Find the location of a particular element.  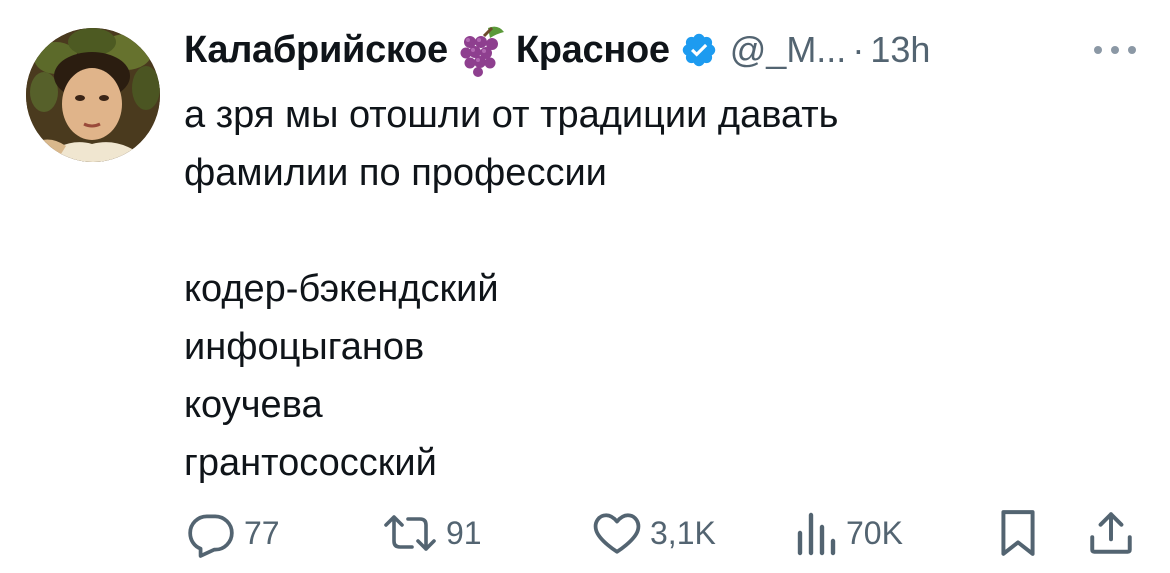

views-button: 70K is located at coordinates (848, 533).